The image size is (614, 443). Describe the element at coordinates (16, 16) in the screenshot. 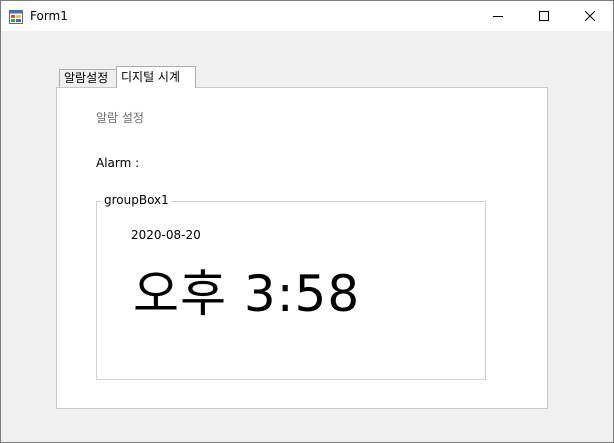

I see `winforms-app-icon` at that location.